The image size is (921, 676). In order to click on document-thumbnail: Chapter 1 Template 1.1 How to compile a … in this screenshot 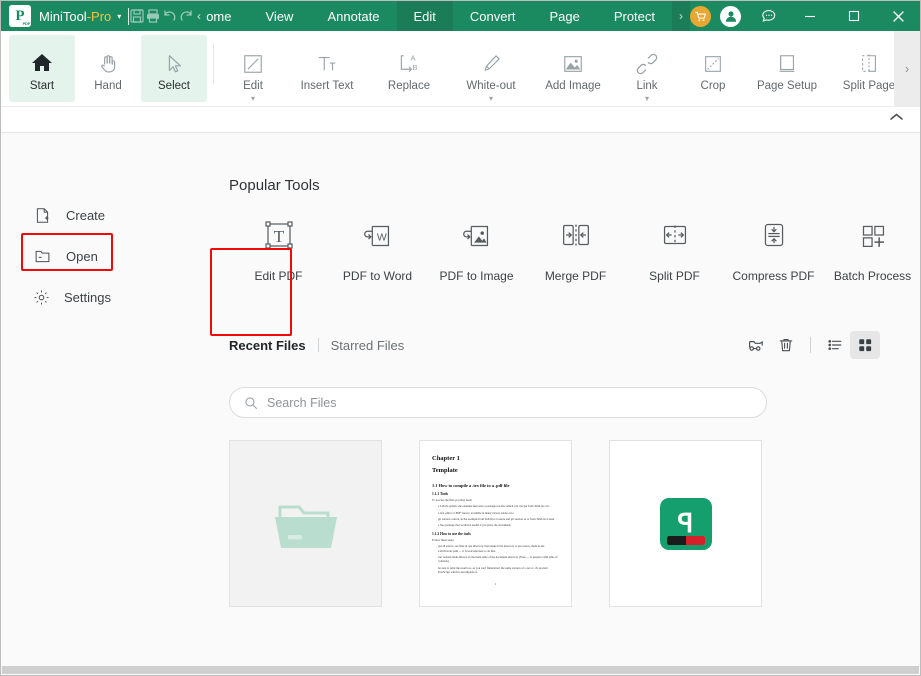, I will do `click(495, 520)`.